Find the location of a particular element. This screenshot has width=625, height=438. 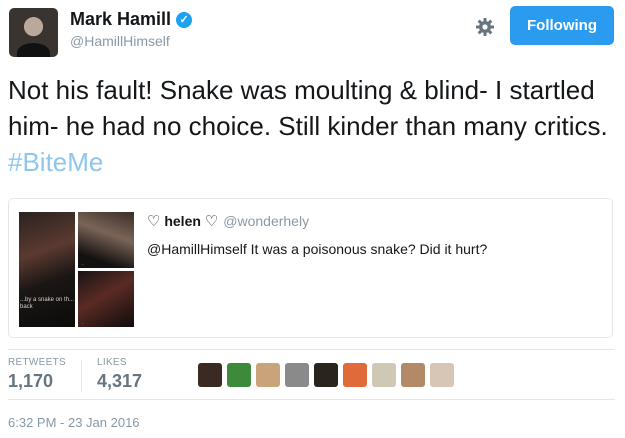

retweets-count: 1,170 is located at coordinates (31, 381).